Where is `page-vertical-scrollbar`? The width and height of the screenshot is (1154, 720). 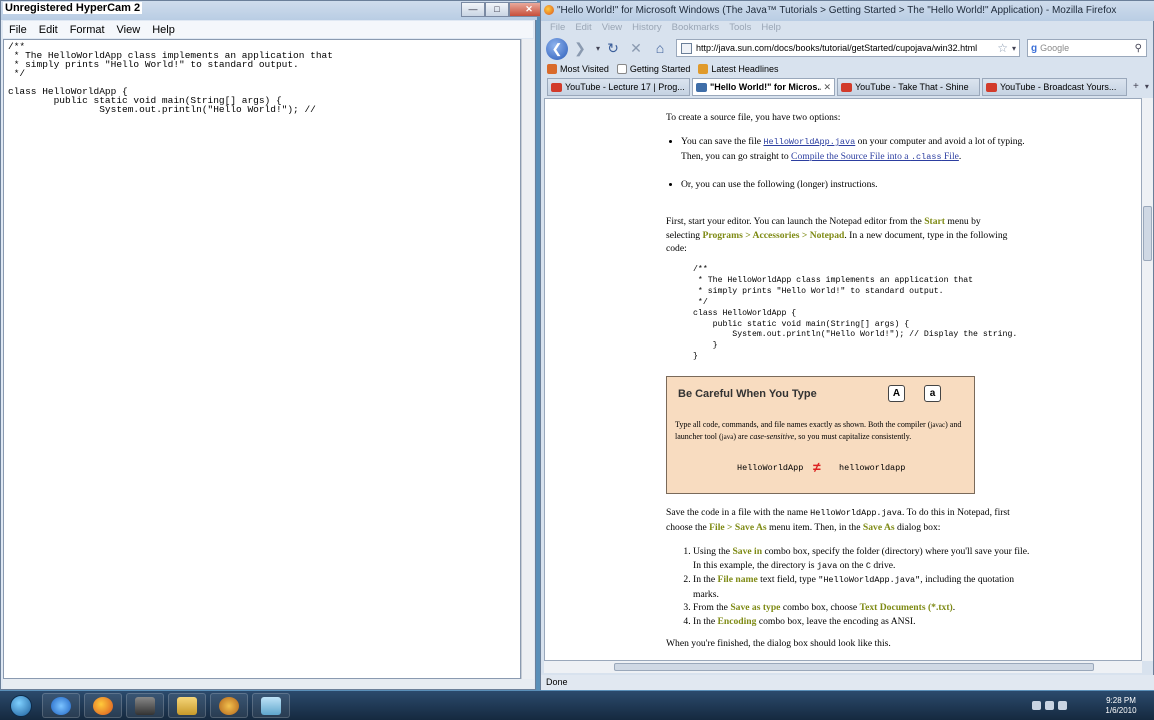 page-vertical-scrollbar is located at coordinates (1147, 379).